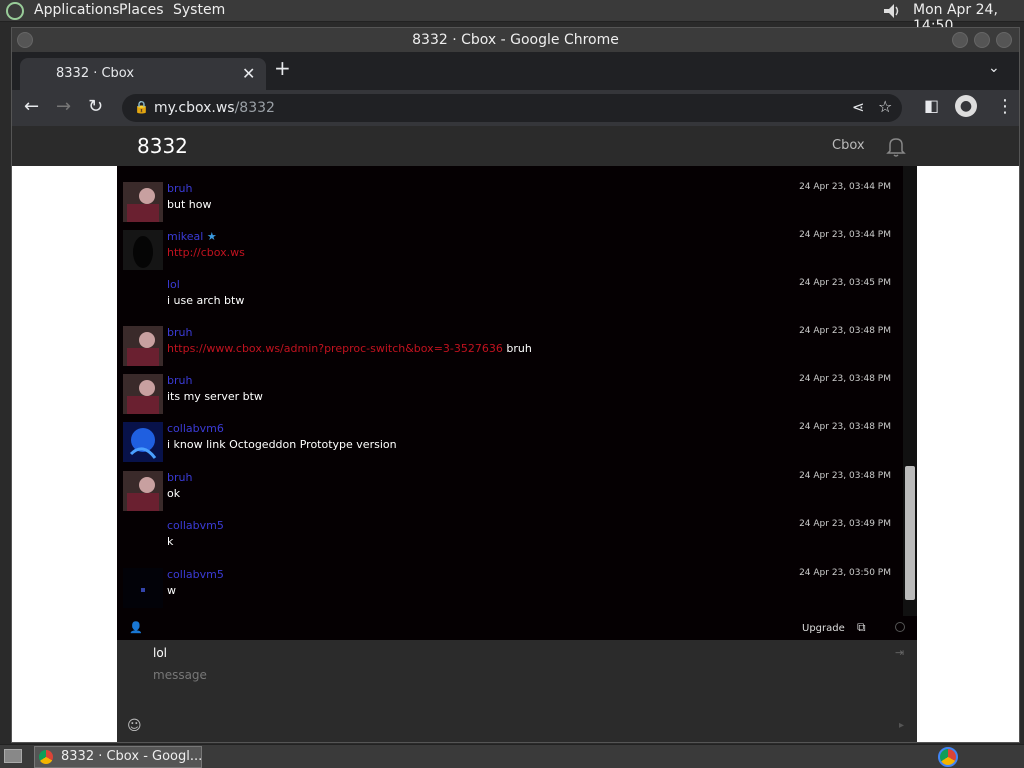 This screenshot has width=1024, height=768. Describe the element at coordinates (948, 757) in the screenshot. I see `tray-chrome-icon` at that location.